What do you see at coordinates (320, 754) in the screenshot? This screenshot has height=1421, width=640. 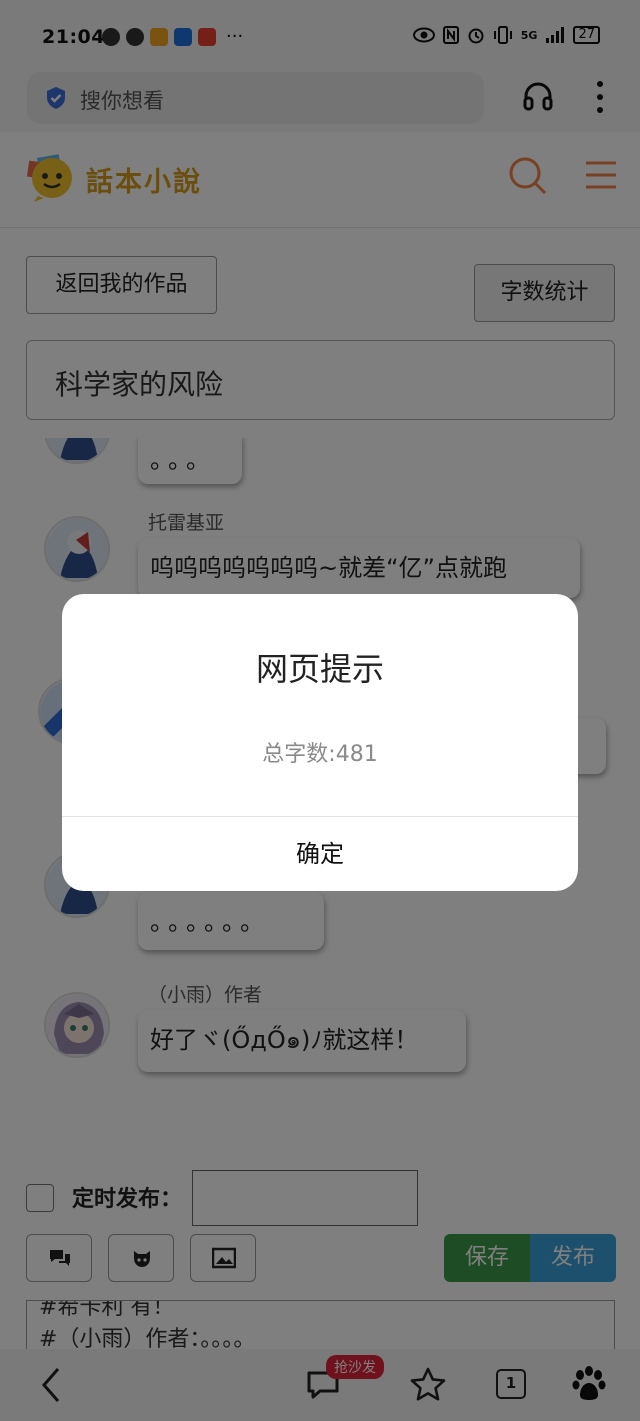 I see `dialog-message: 总字数:481` at bounding box center [320, 754].